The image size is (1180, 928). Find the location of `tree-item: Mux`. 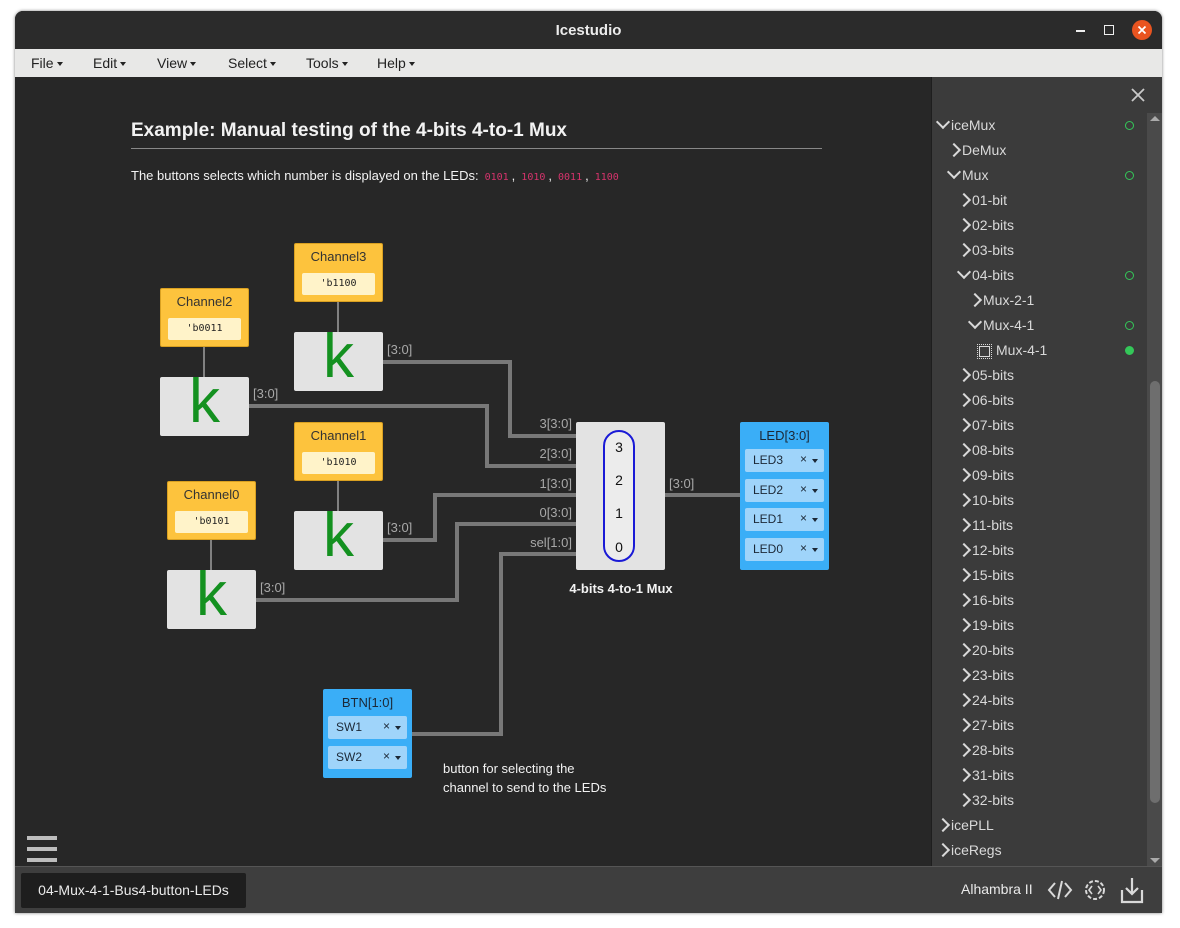

tree-item: Mux is located at coordinates (967, 175).